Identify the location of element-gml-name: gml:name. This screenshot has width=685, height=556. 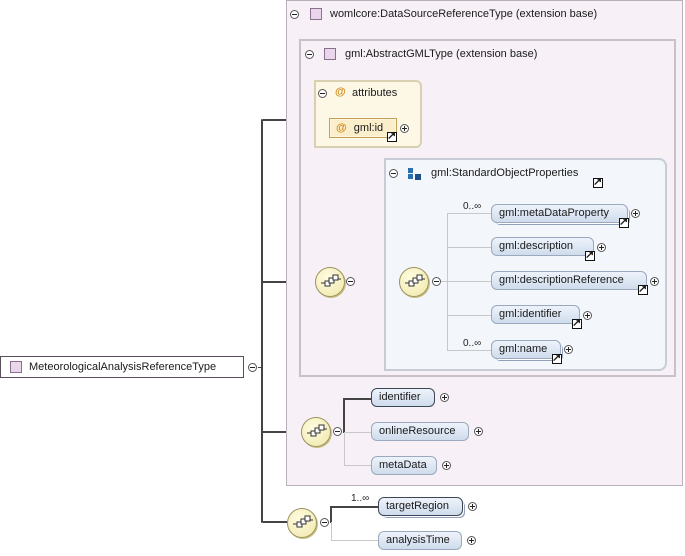
(526, 349).